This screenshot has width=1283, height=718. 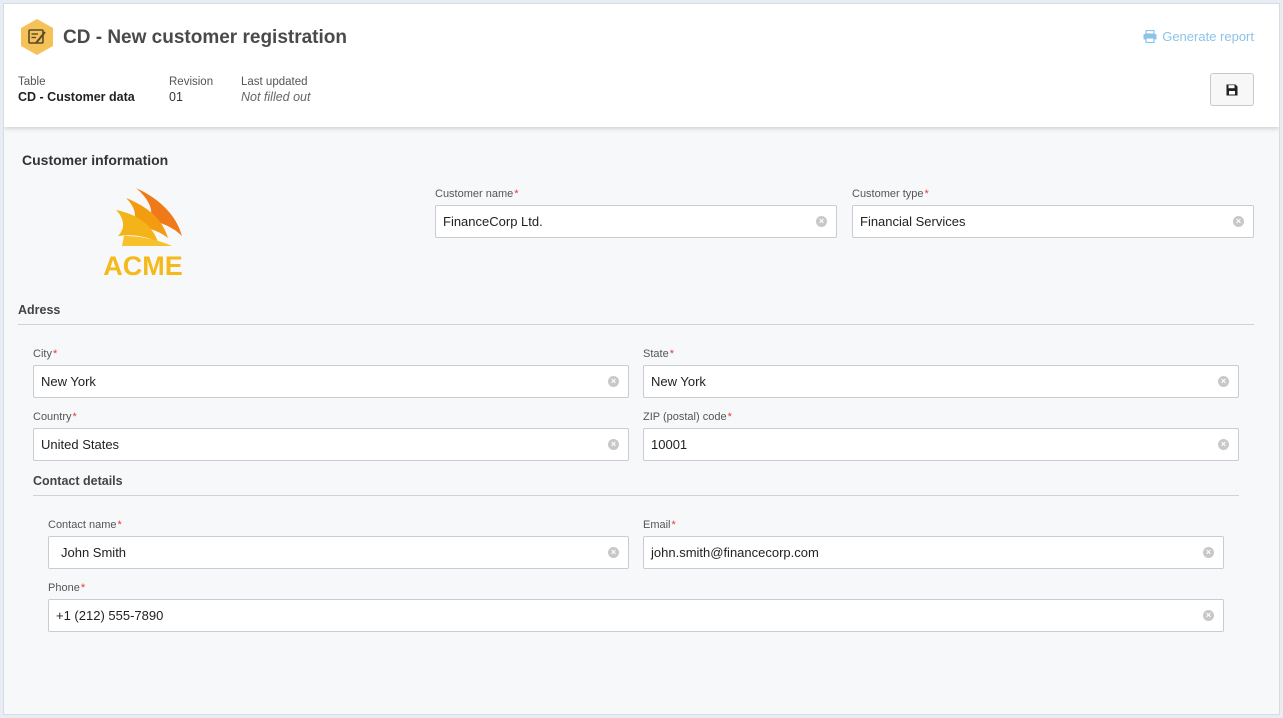 I want to click on email-input: john.smith@financecorp.com ×, so click(x=933, y=552).